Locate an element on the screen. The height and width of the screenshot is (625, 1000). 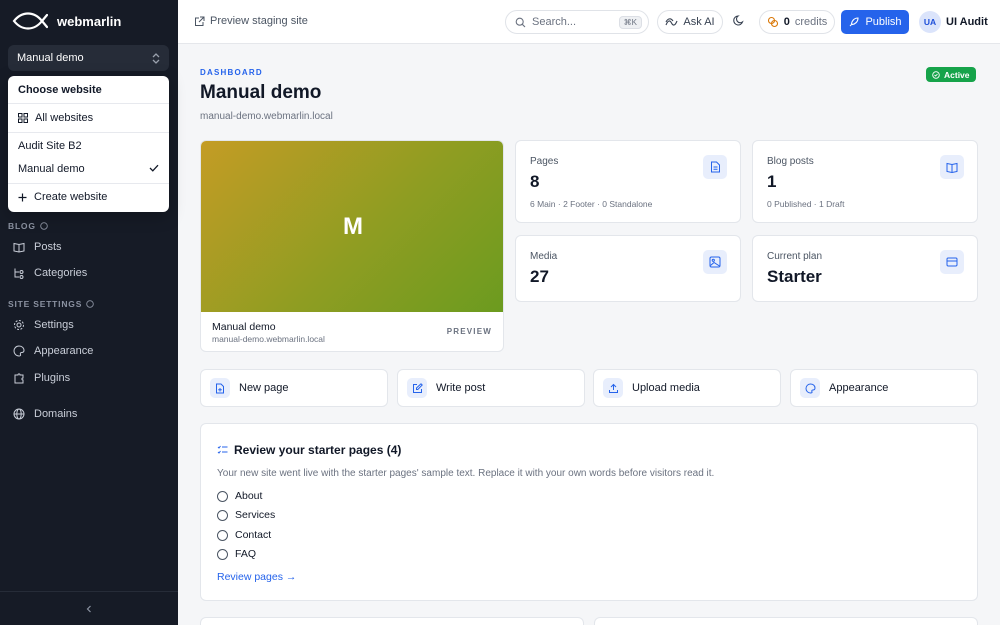
stat-card-pages: Pages 8 6 Main · 2 Footer · 0 Standalone is located at coordinates (628, 181).